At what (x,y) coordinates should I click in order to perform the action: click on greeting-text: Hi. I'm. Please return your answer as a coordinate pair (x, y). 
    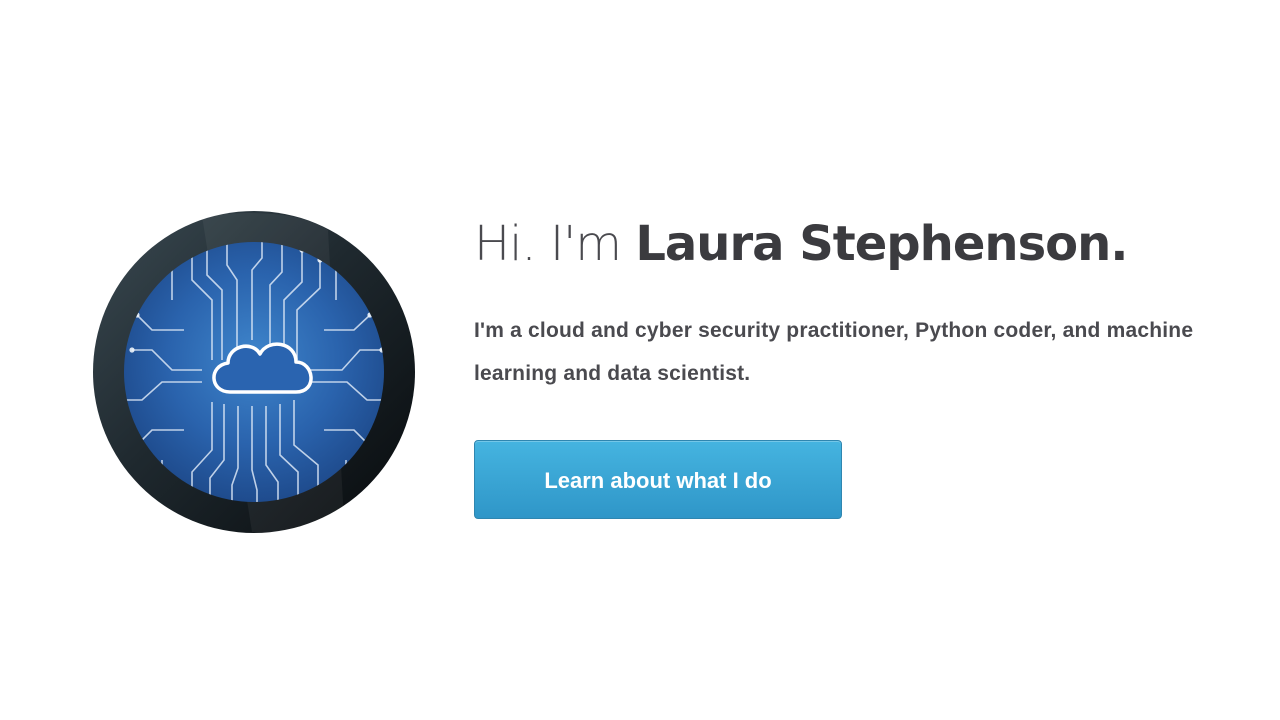
    Looking at the image, I should click on (555, 244).